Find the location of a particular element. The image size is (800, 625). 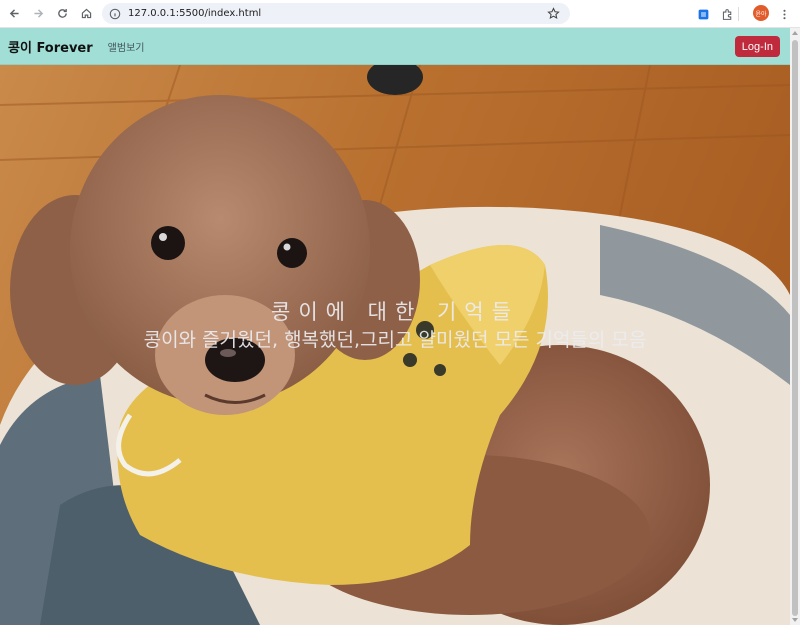

browser-toolbar: 127.0.0.1:5500/index.html 윤아 is located at coordinates (400, 14).